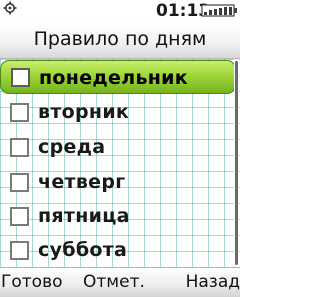 This screenshot has height=297, width=320. I want to click on list-item-friday: пятница, so click(117, 216).